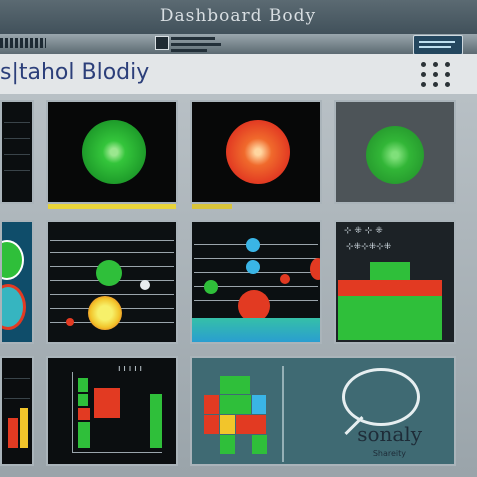 This screenshot has height=477, width=477. What do you see at coordinates (109, 273) in the screenshot?
I see `green-bubble` at bounding box center [109, 273].